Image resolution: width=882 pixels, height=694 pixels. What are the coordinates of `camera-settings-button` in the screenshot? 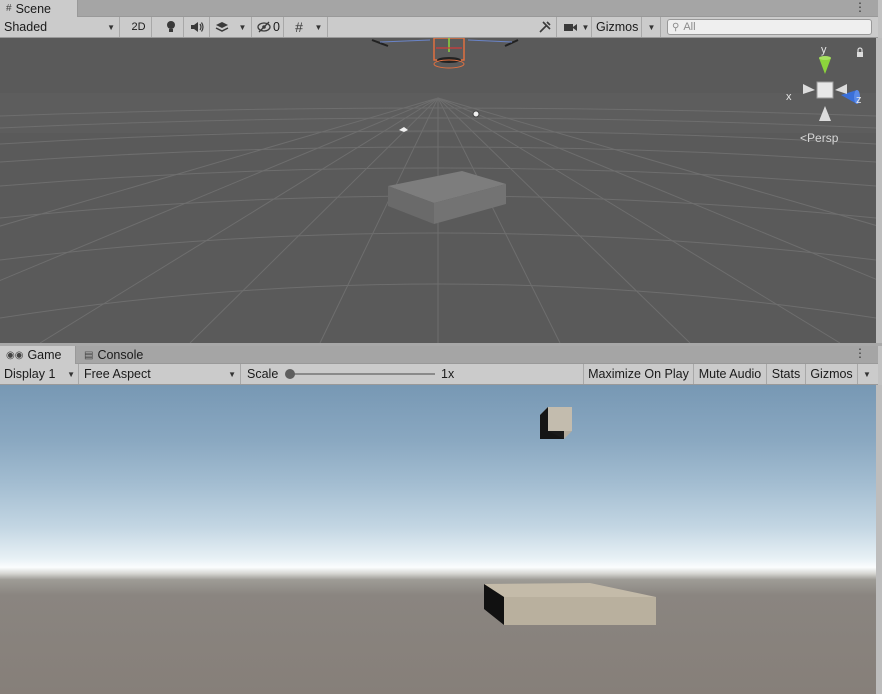 It's located at (570, 27).